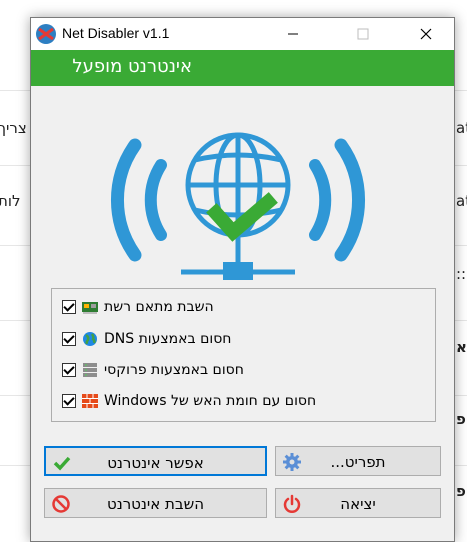 This screenshot has height=542, width=467. I want to click on server-icon, so click(90, 370).